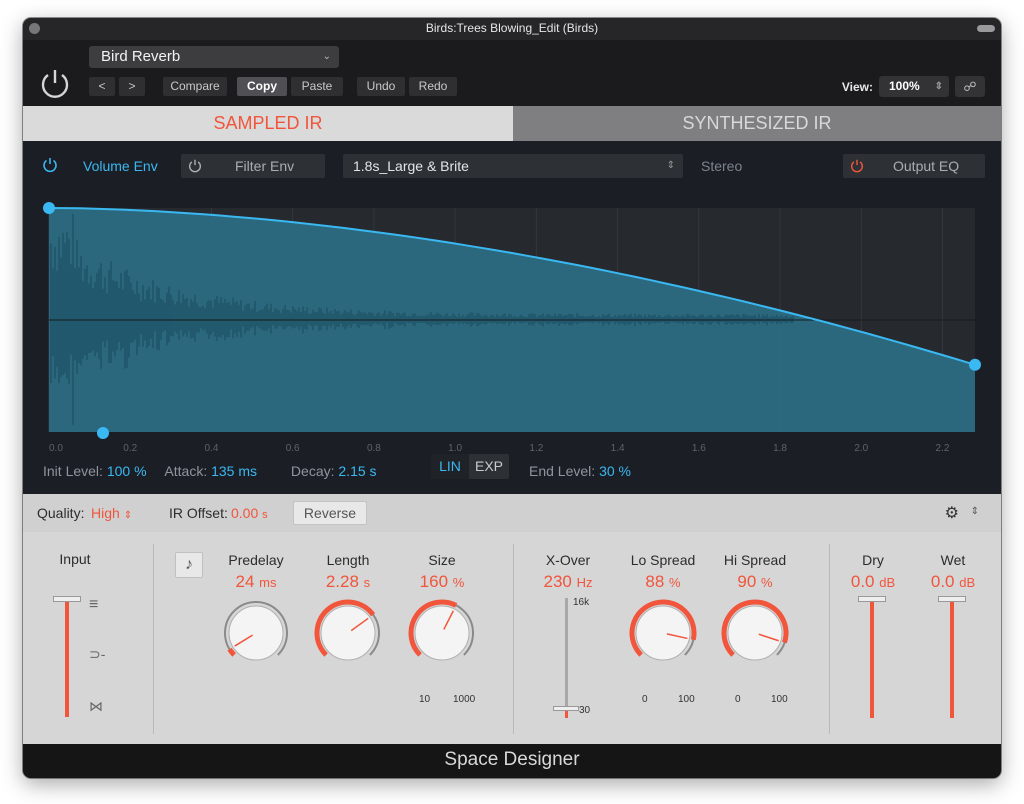 The image size is (1024, 804). What do you see at coordinates (268, 123) in the screenshot?
I see `tab-sampled-ir: SAMPLED IR` at bounding box center [268, 123].